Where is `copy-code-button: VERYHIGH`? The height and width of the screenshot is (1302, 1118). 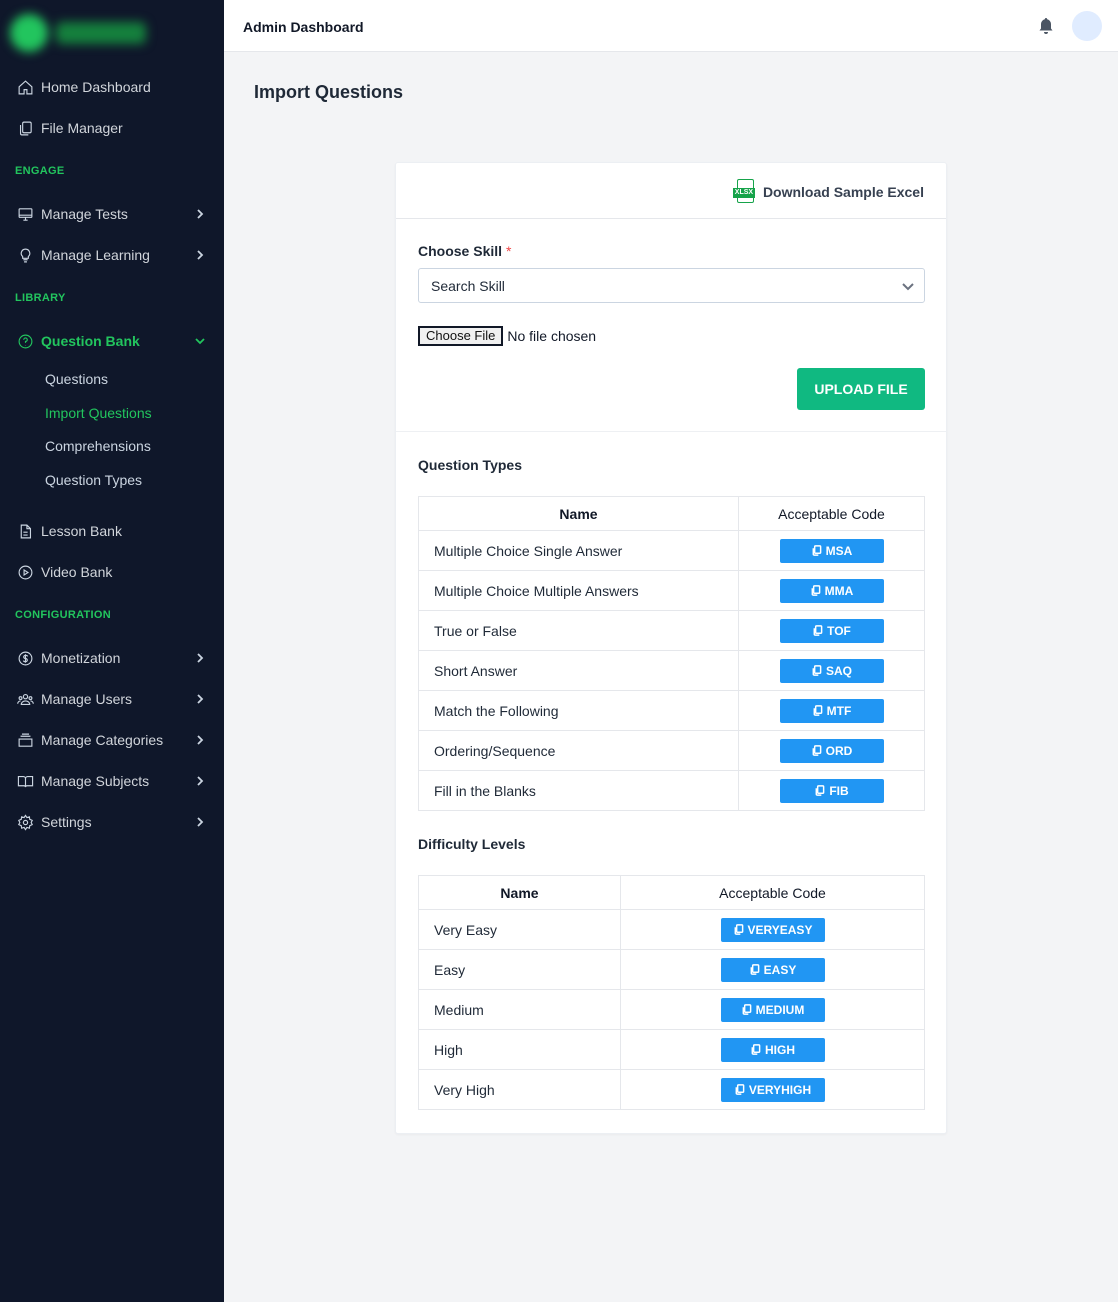
copy-code-button: VERYHIGH is located at coordinates (772, 1089).